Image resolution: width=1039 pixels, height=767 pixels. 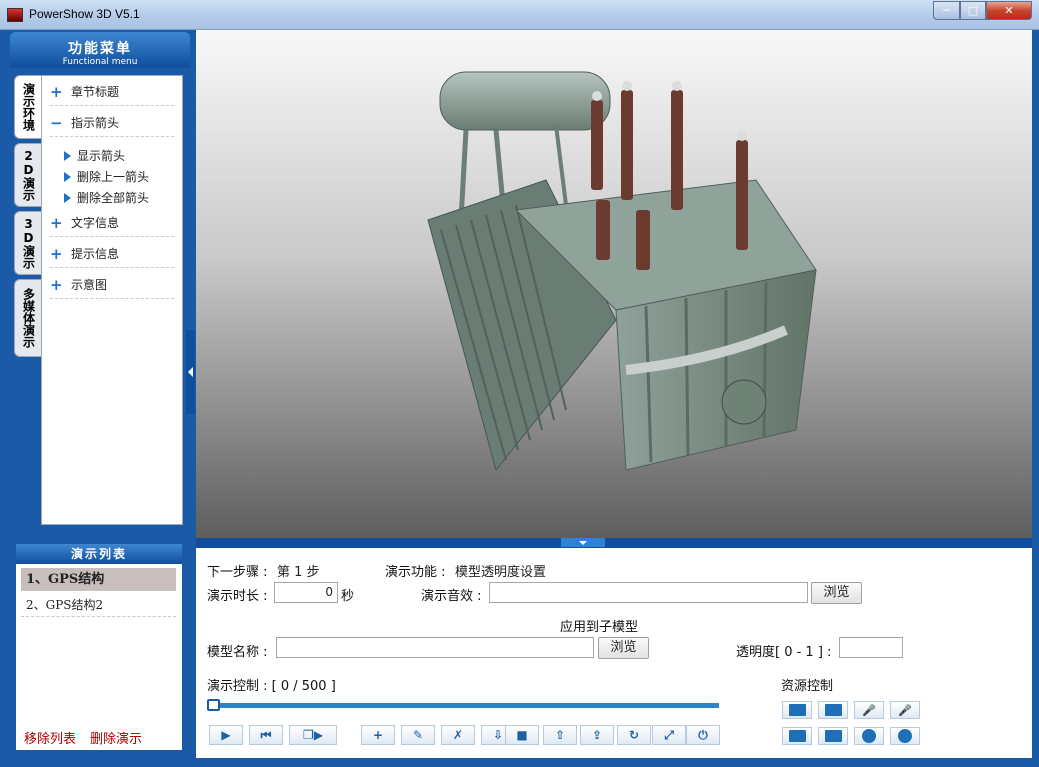 What do you see at coordinates (112, 223) in the screenshot?
I see `menu-item-text-info: + 文字信息` at bounding box center [112, 223].